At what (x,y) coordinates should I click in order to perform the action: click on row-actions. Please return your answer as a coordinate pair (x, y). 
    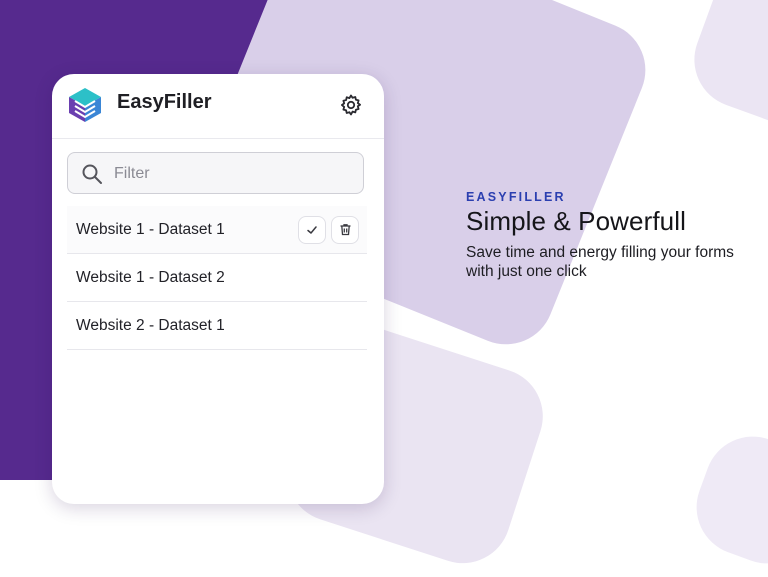
    Looking at the image, I should click on (328, 229).